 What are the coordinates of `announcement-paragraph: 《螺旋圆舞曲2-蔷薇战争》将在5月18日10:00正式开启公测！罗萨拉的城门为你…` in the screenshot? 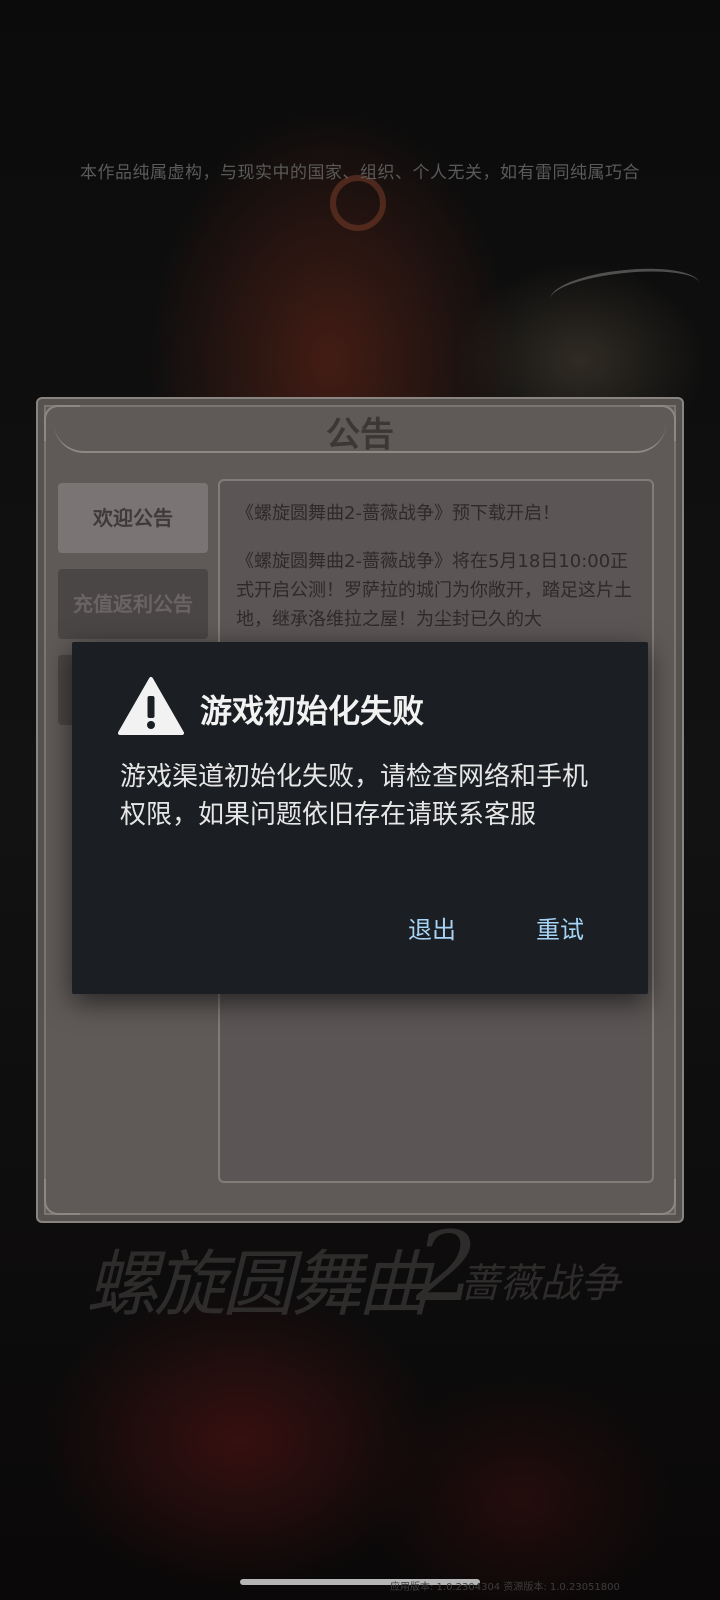 It's located at (434, 590).